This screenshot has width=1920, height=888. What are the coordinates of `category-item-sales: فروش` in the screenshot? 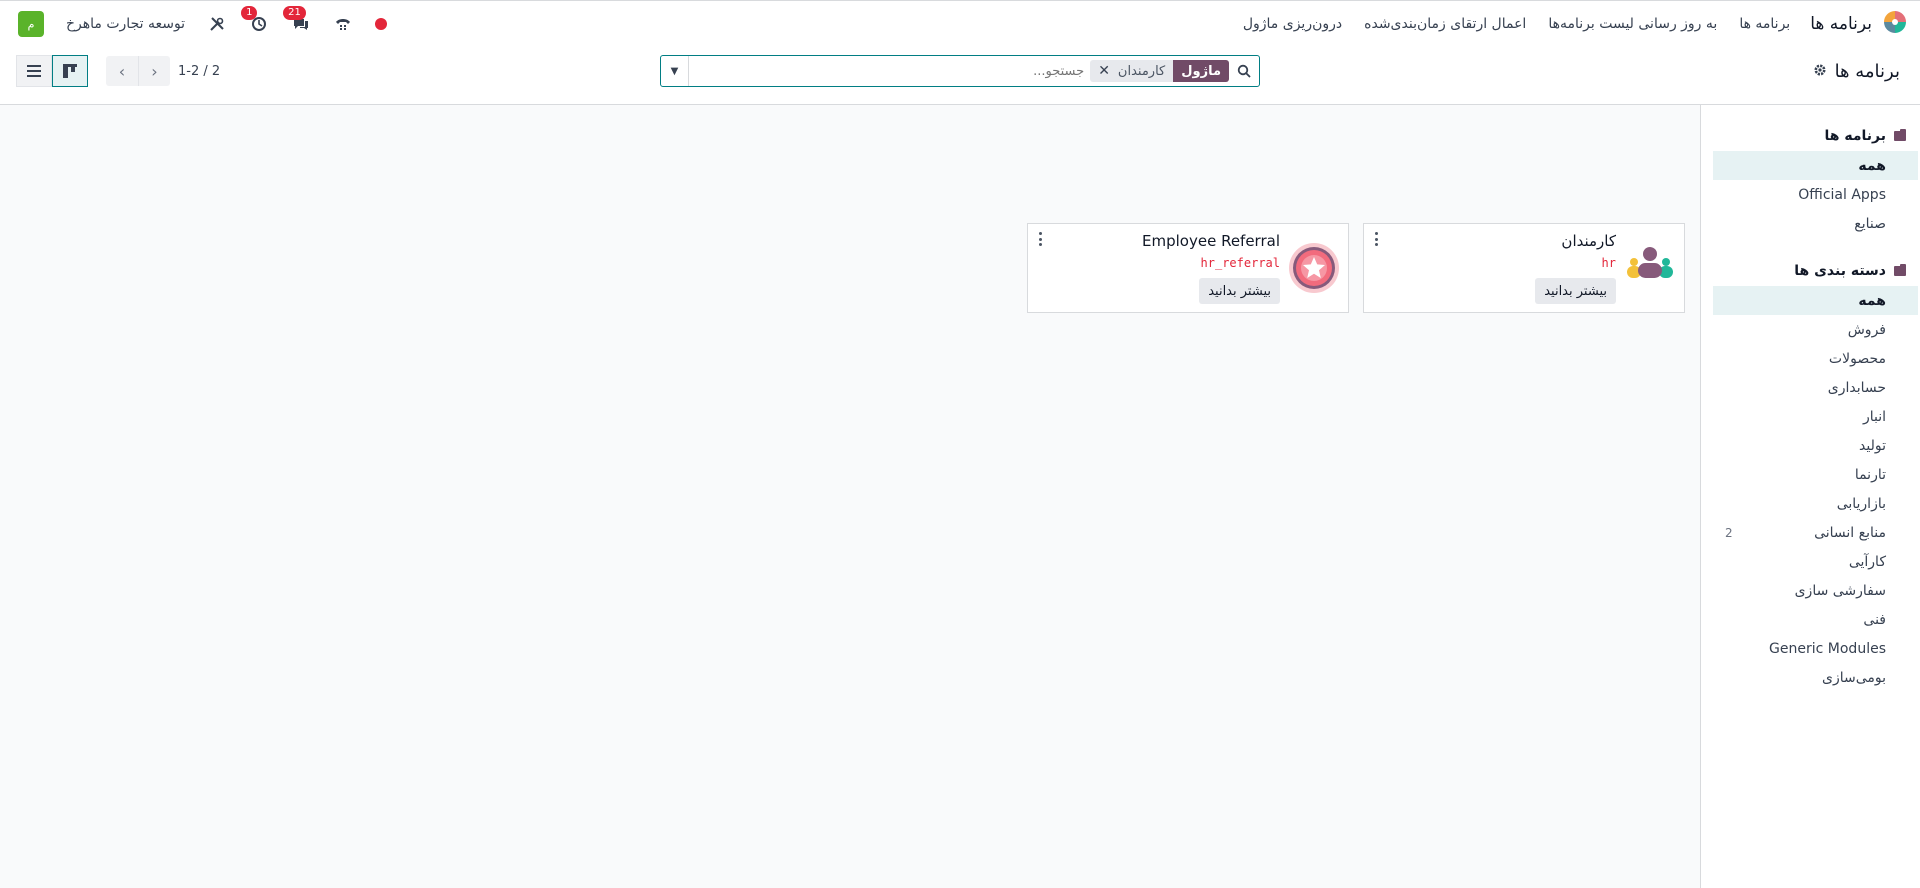 It's located at (1815, 329).